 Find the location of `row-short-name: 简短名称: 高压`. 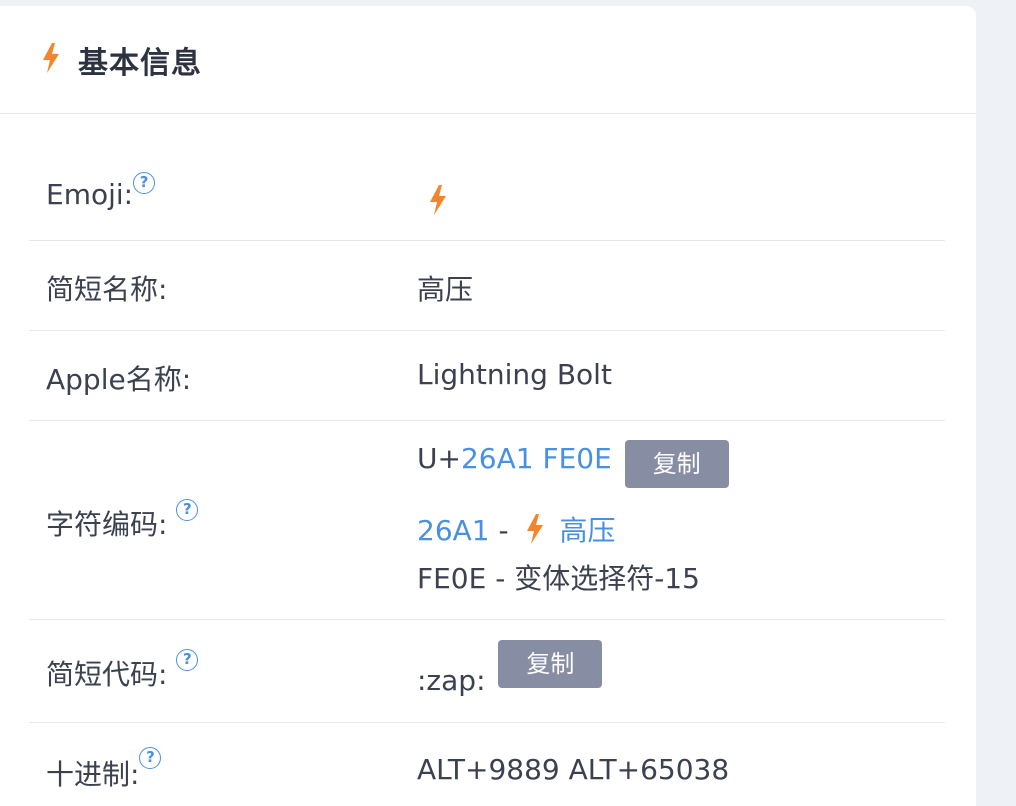

row-short-name: 简短名称: 高压 is located at coordinates (487, 286).